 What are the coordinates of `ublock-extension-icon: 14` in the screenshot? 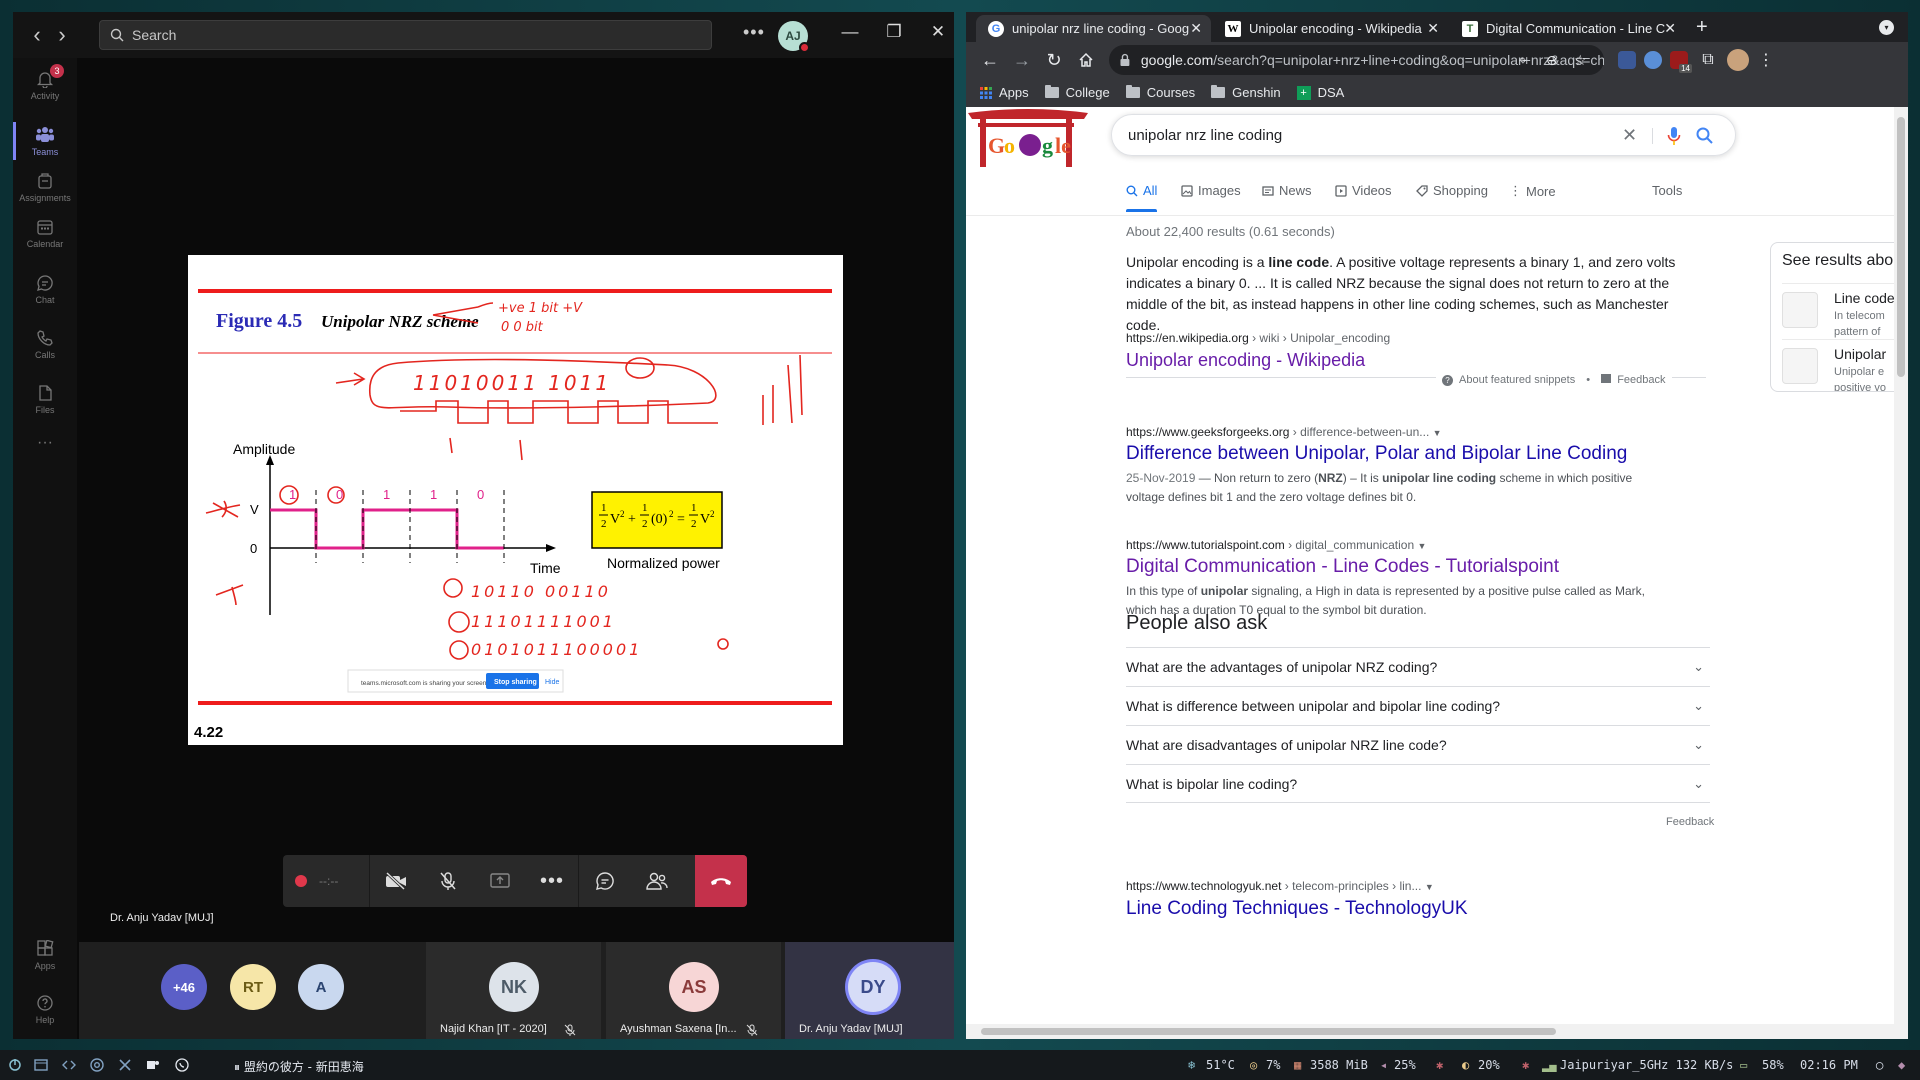 It's located at (1681, 62).